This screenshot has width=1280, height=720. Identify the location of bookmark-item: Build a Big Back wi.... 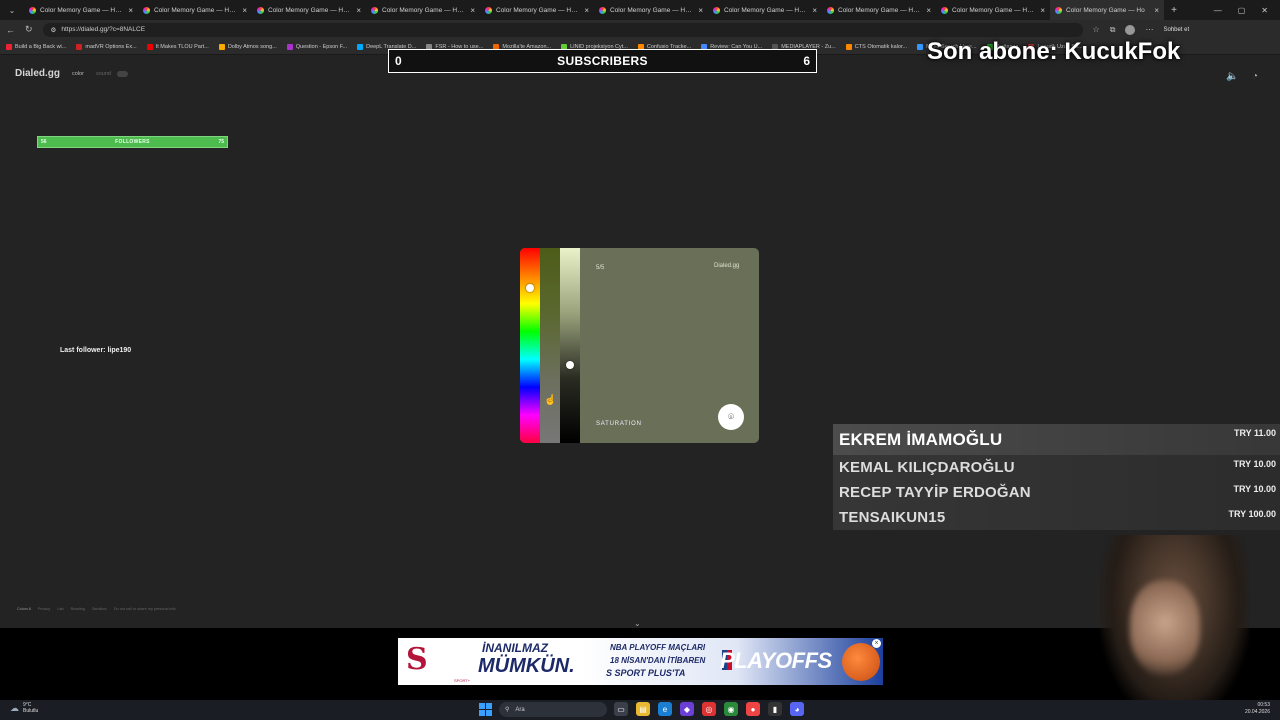
(36, 46).